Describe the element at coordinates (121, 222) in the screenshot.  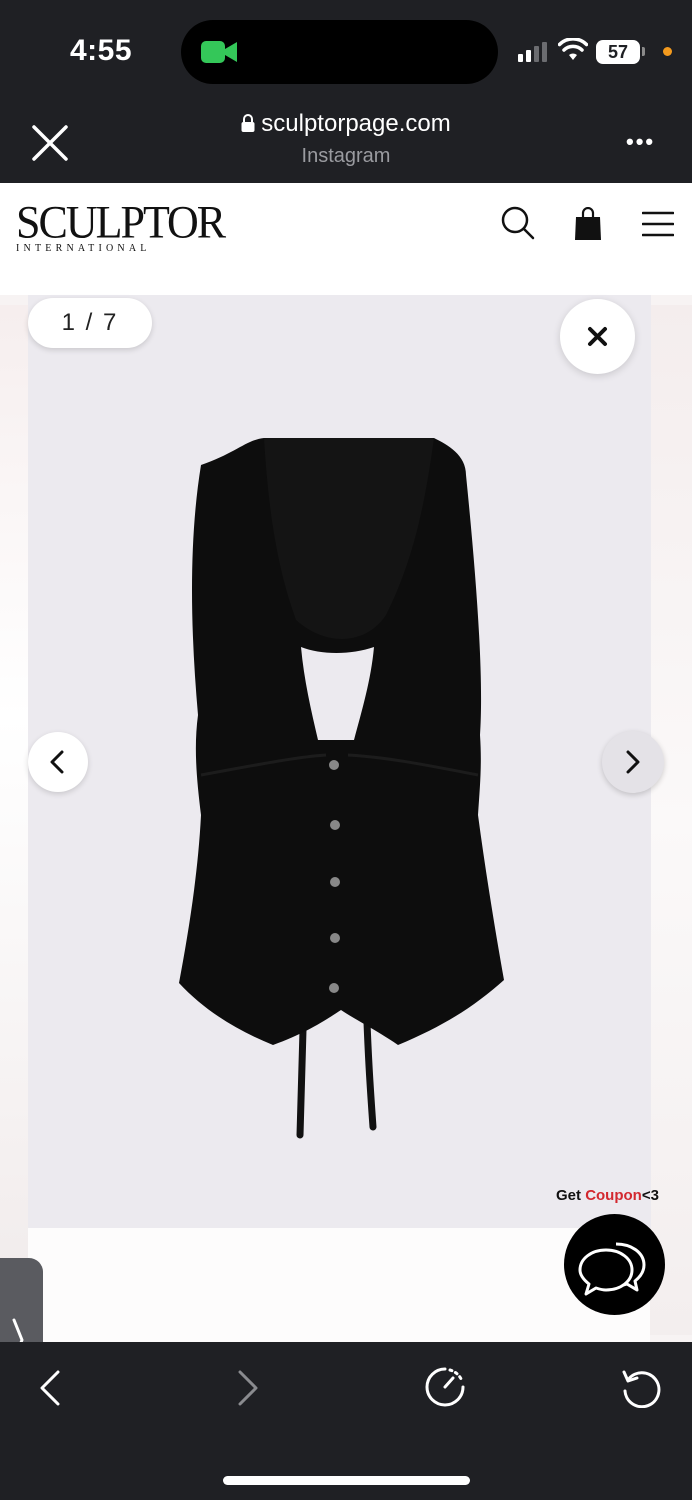
I see `logo-wordmark: SCULPTOR` at that location.